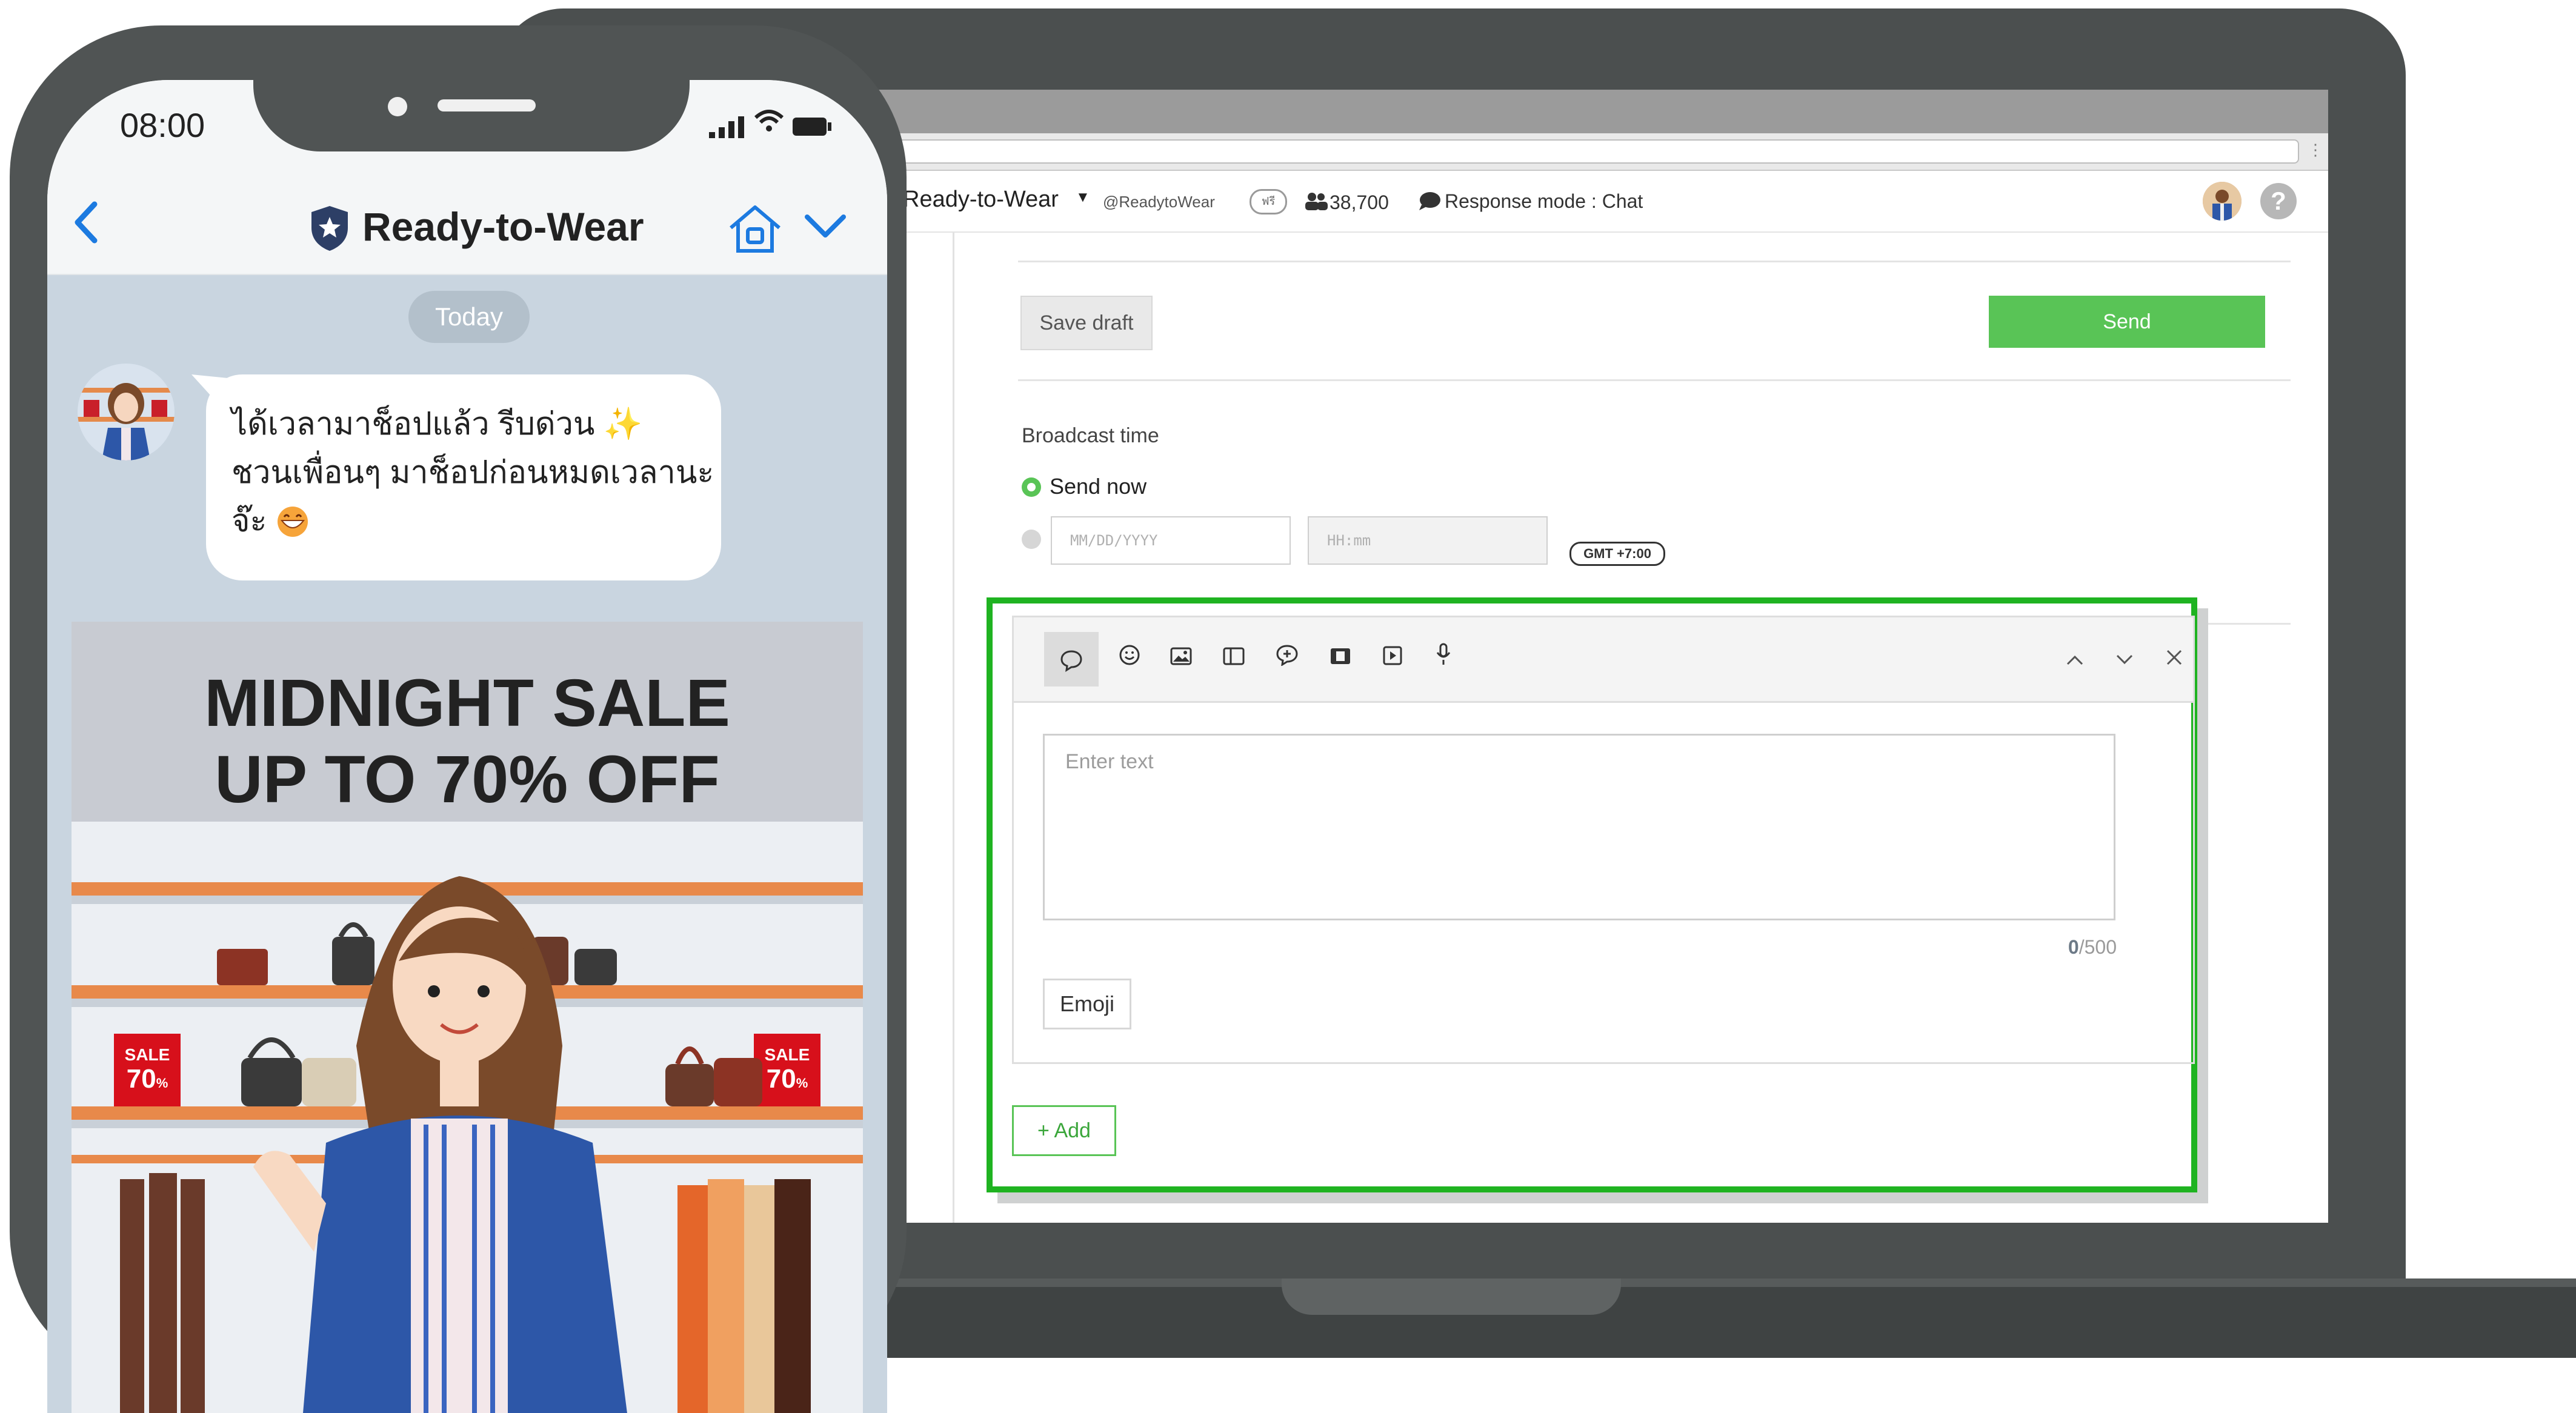 This screenshot has width=2576, height=1413. Describe the element at coordinates (1589, 151) in the screenshot. I see `url-input` at that location.